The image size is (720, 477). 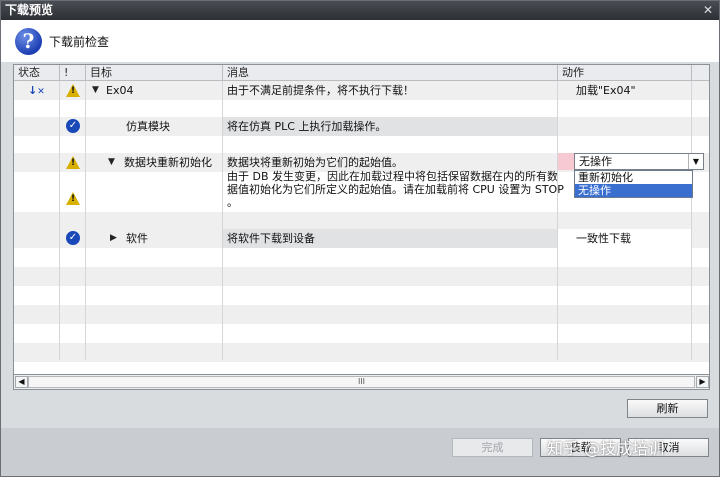 I want to click on grip-icon: III, so click(x=361, y=381).